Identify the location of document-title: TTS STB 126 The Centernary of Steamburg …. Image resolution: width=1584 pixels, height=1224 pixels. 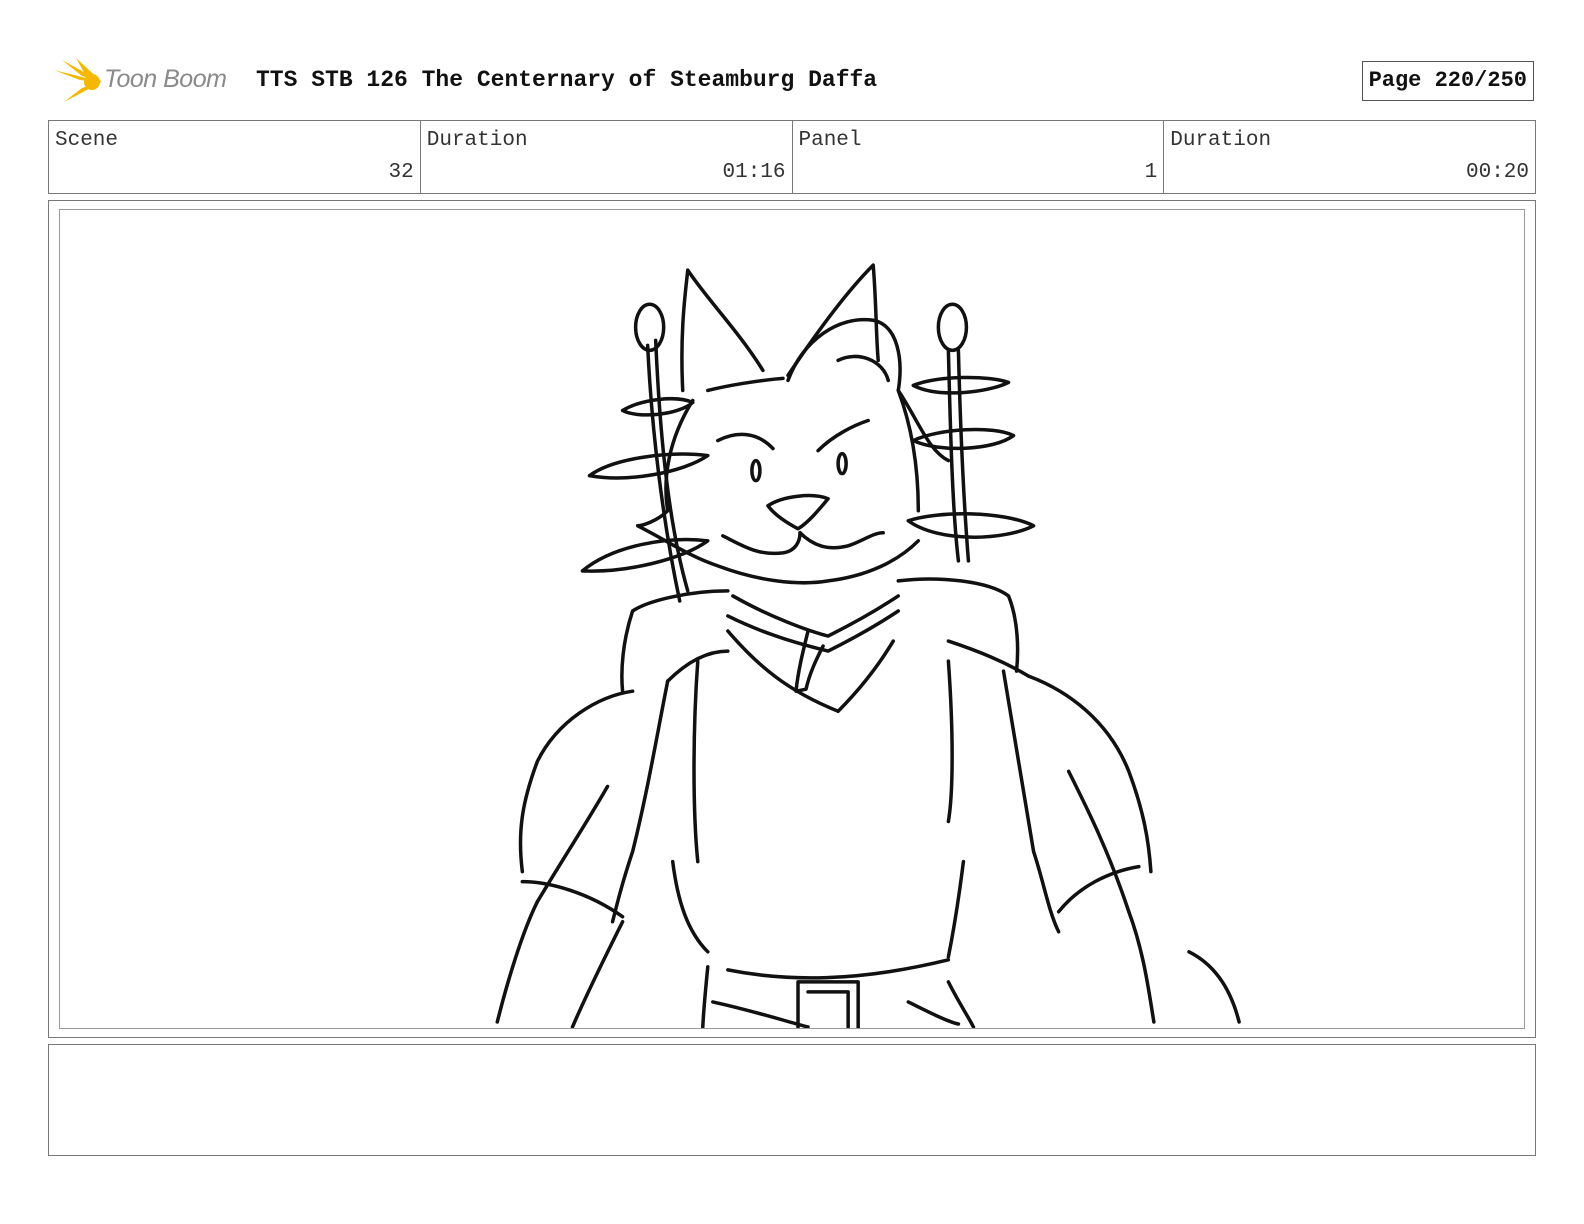
(567, 80).